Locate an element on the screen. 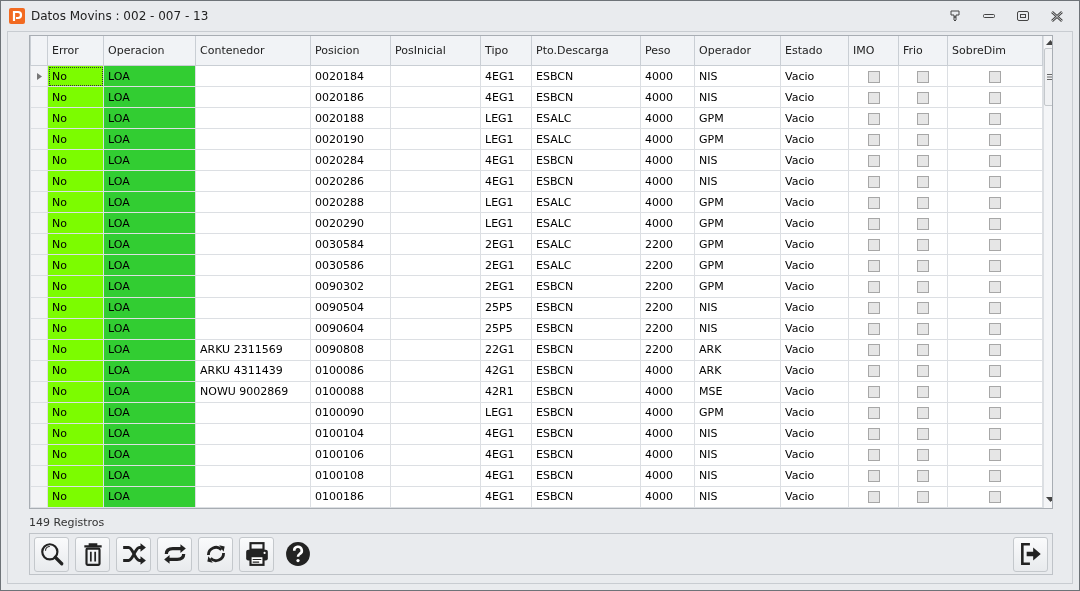  column-header: IMO is located at coordinates (873, 51).